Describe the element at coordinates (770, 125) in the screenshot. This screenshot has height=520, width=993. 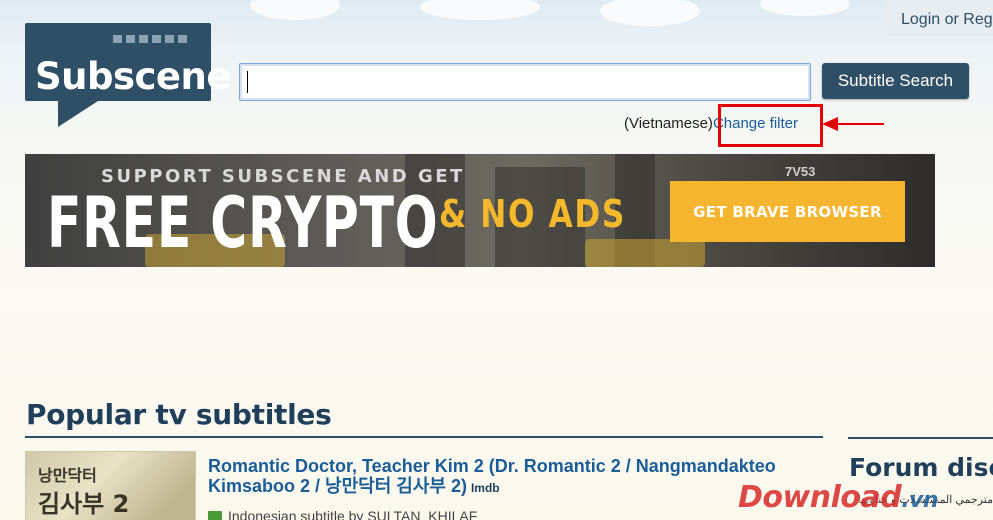
I see `annotation-highlight-box` at that location.